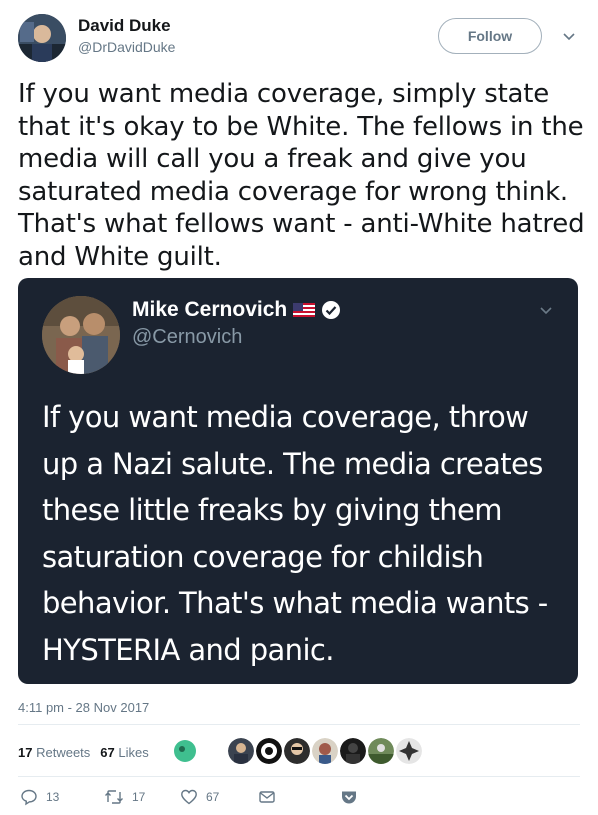 Image resolution: width=598 pixels, height=815 pixels. I want to click on retweet-count: 17, so click(139, 797).